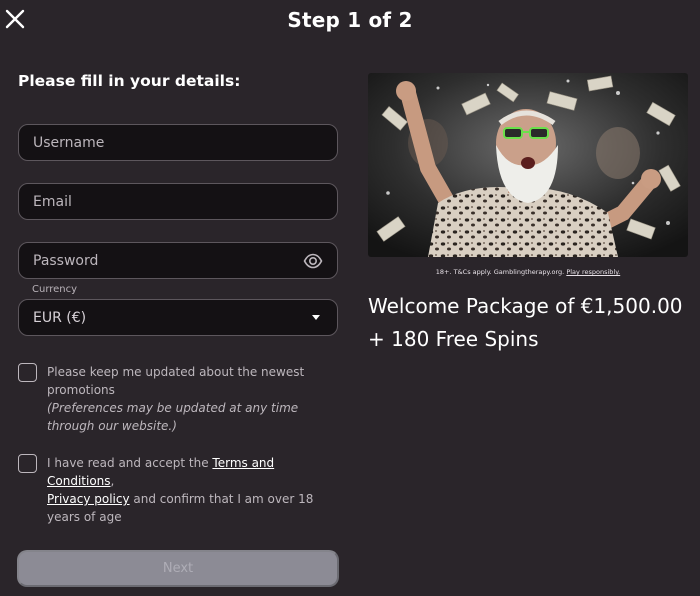 The height and width of the screenshot is (596, 700). I want to click on eye-icon, so click(313, 261).